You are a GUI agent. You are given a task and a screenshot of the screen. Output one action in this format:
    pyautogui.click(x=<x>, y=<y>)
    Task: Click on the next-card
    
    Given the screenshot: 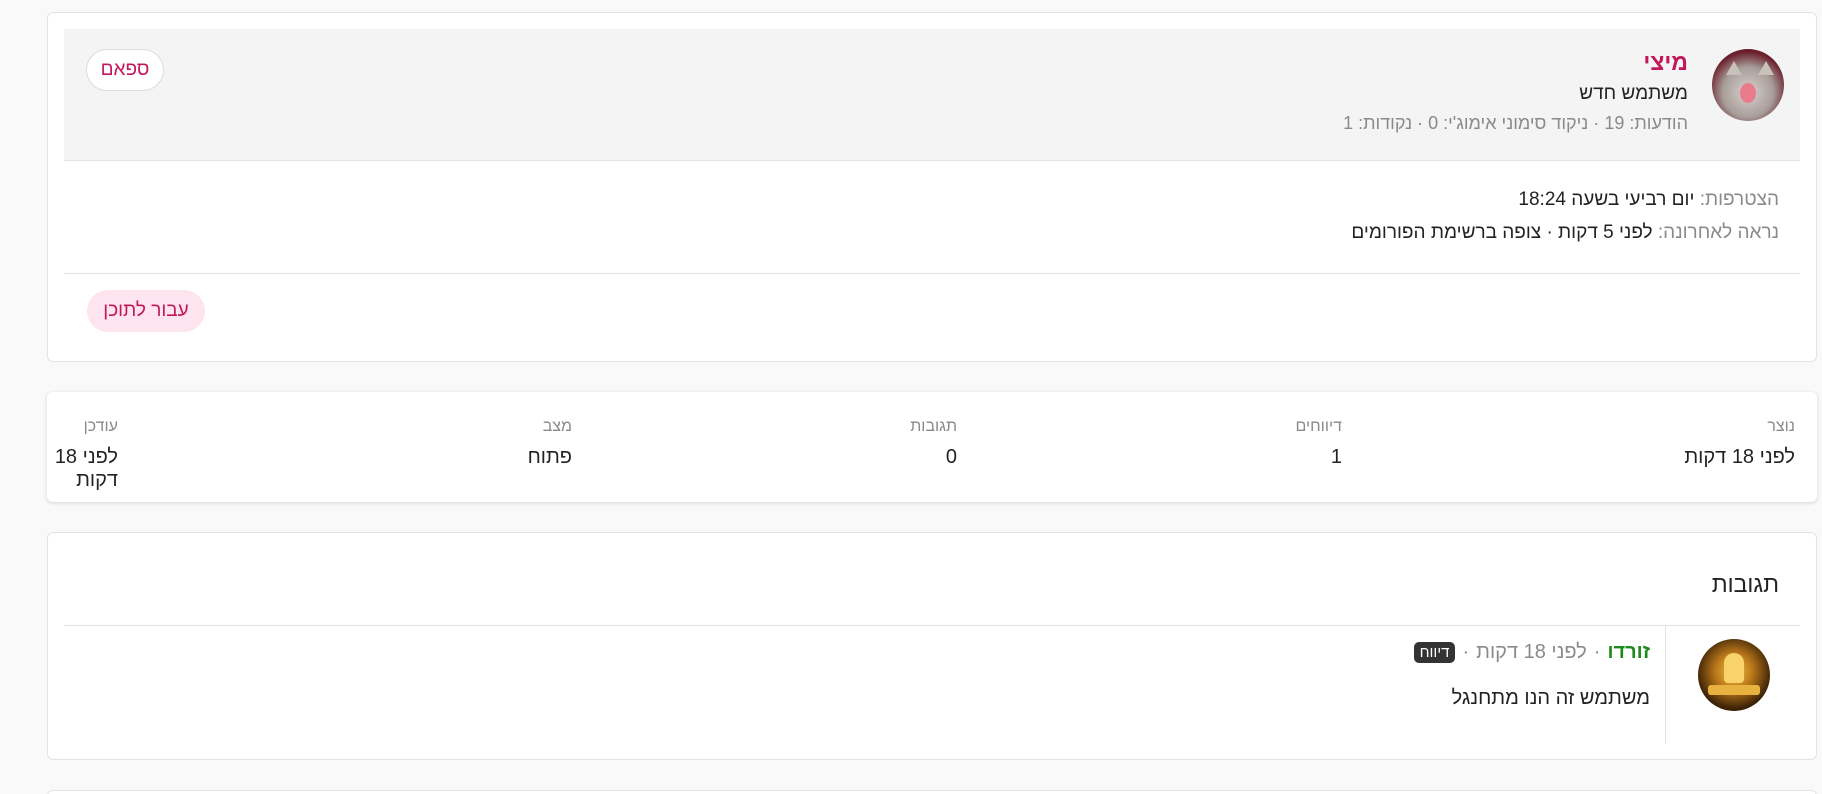 What is the action you would take?
    pyautogui.click(x=932, y=792)
    